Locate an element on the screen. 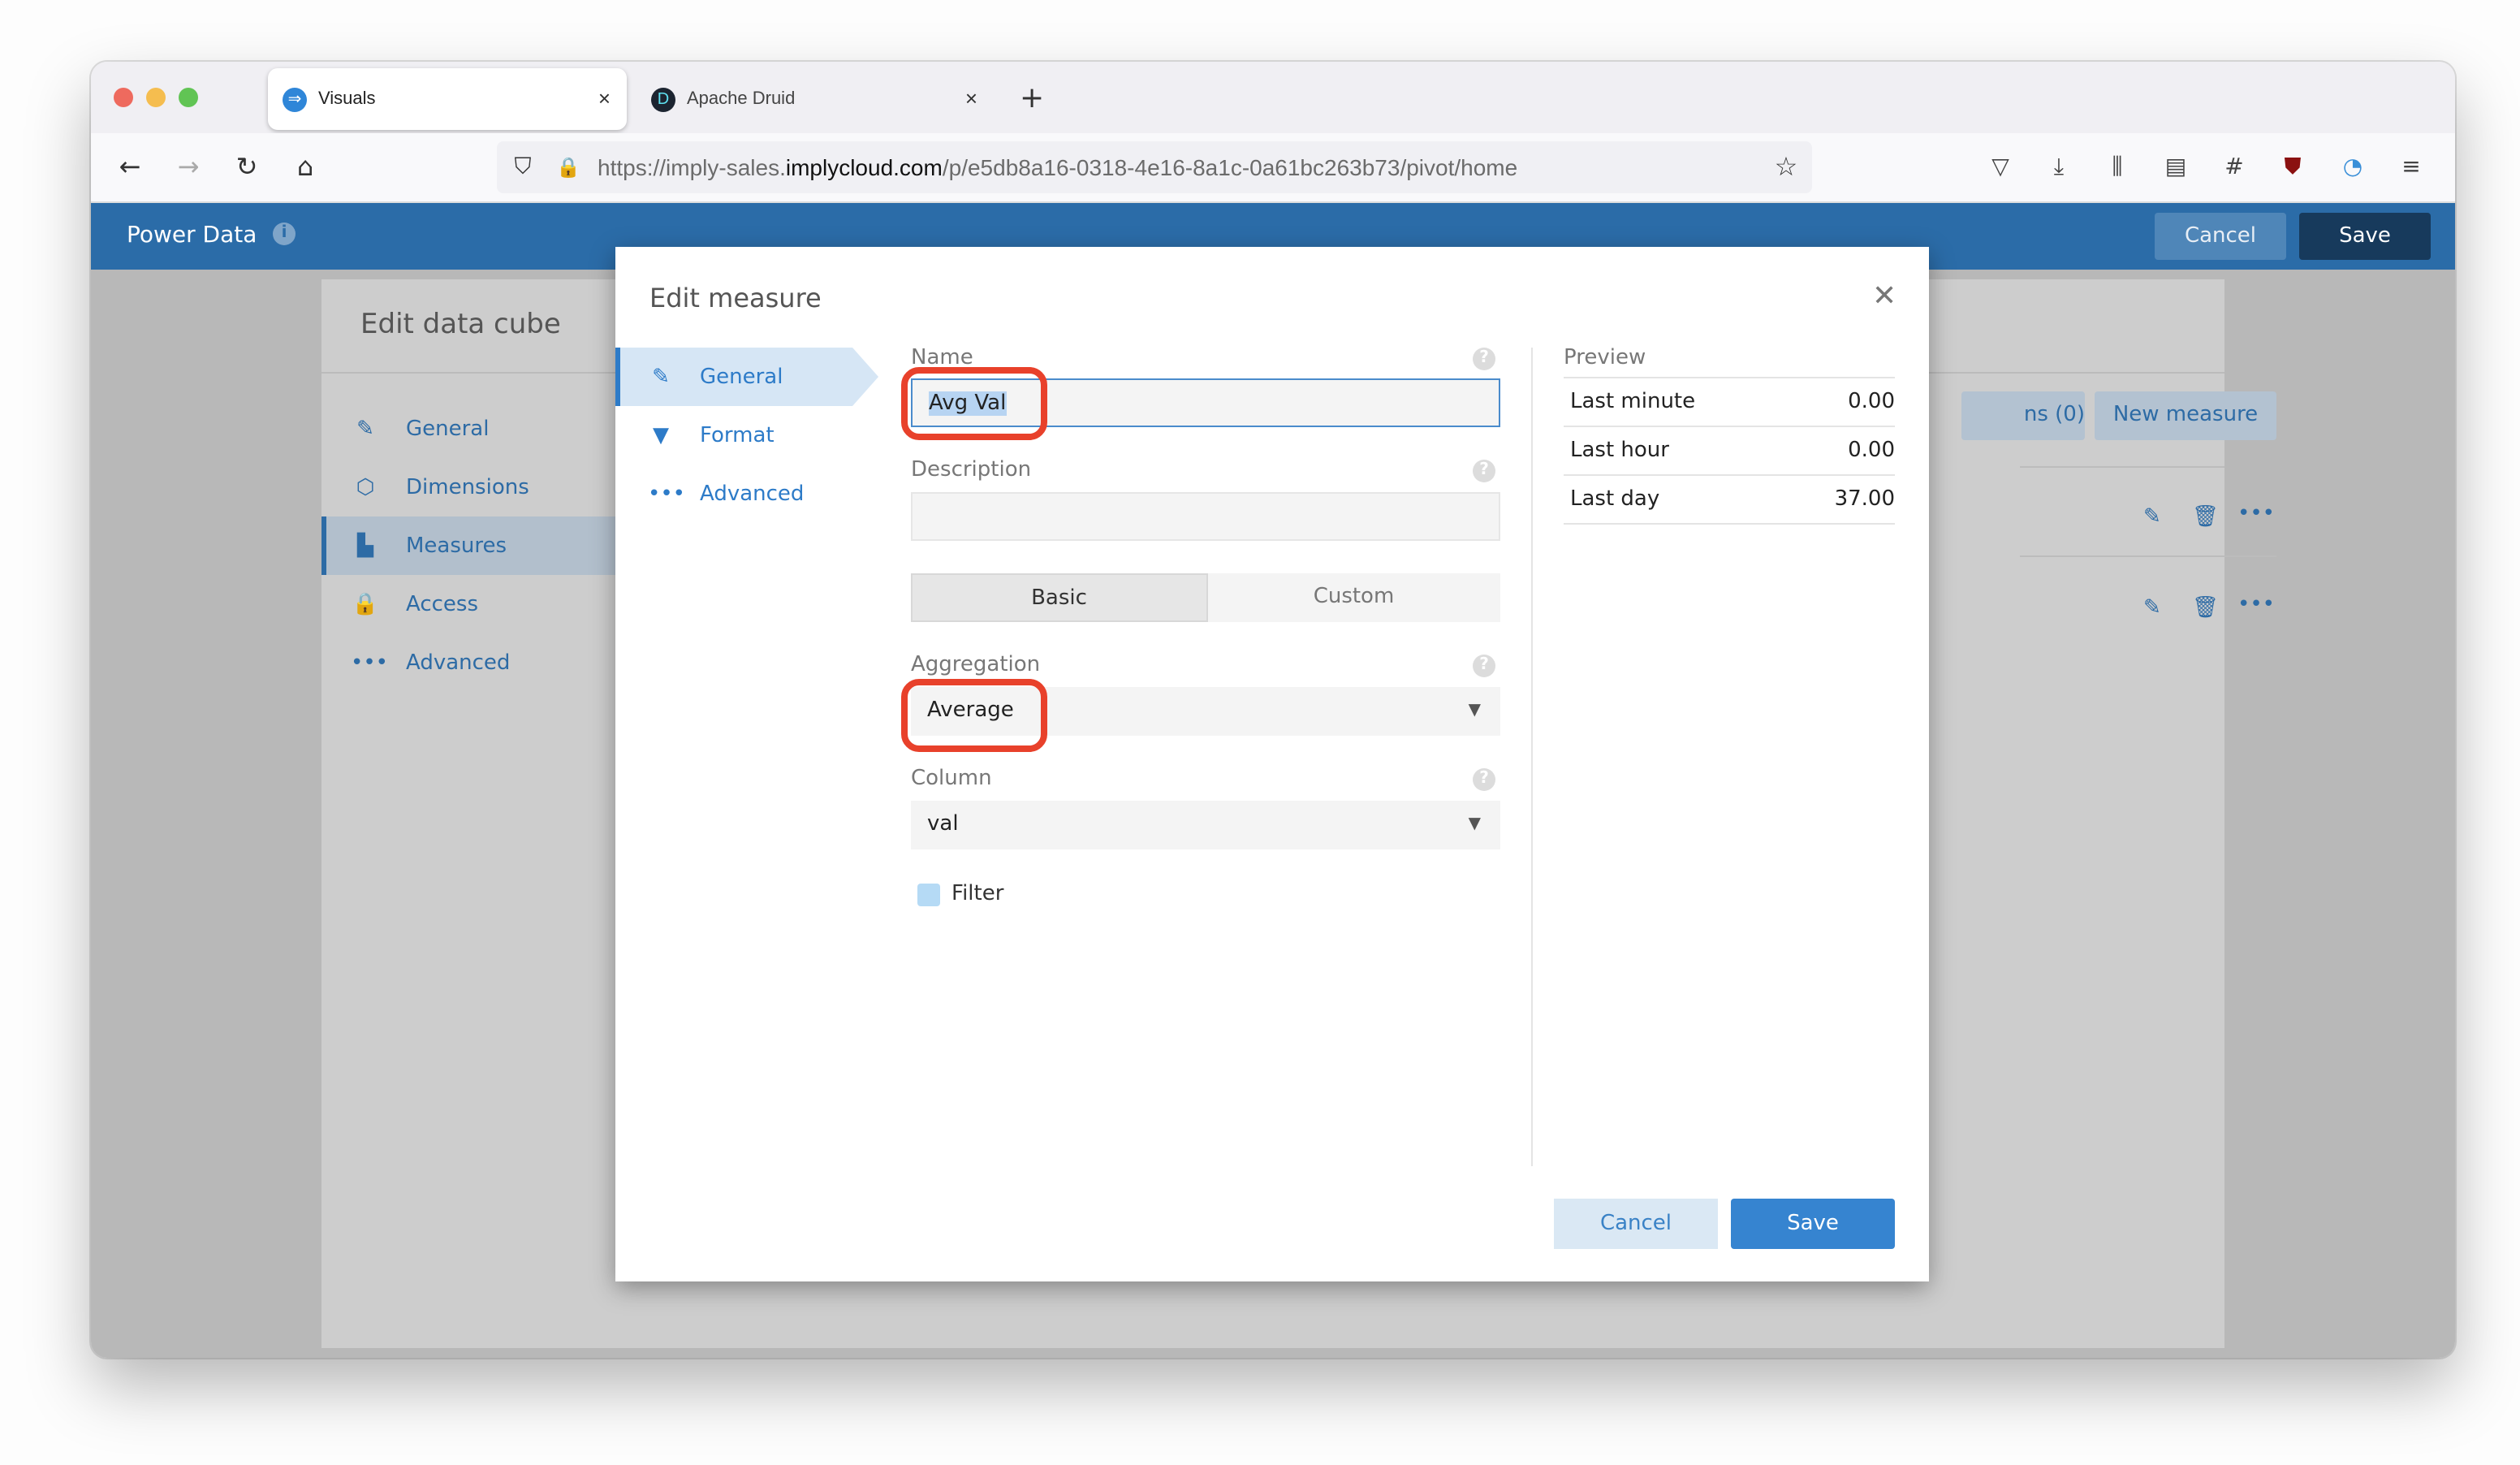 The width and height of the screenshot is (2520, 1465). cube-nav-dimensions: ⬡ Dimensions is located at coordinates (475, 487).